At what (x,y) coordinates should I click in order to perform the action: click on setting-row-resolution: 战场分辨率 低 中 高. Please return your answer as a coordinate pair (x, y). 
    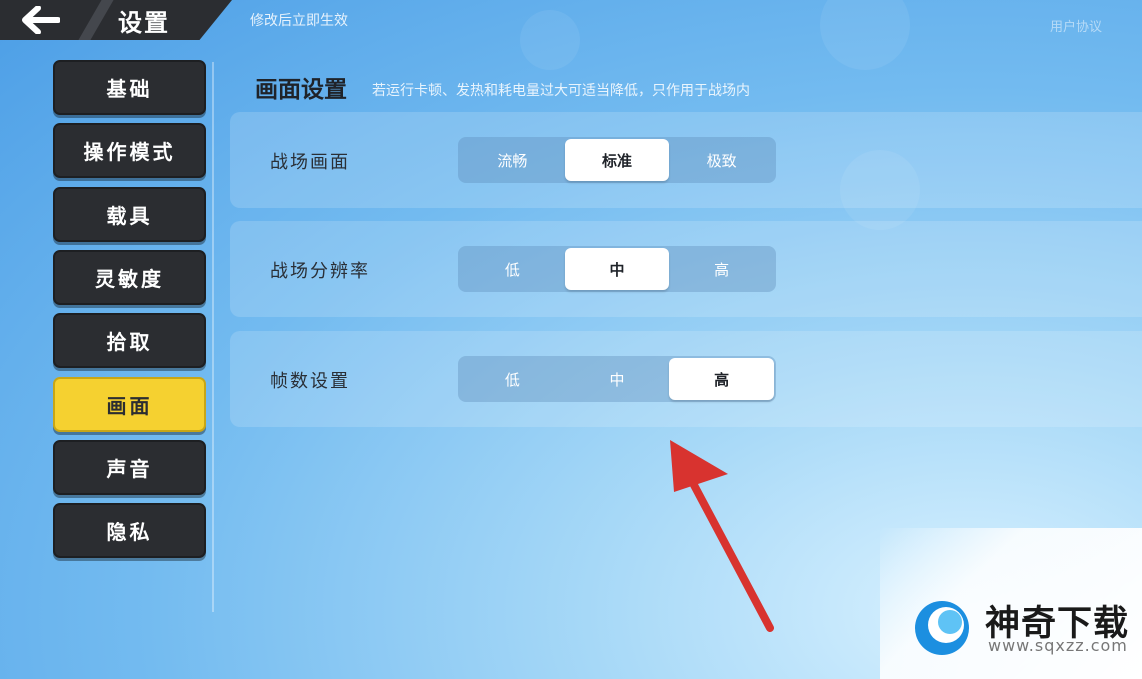
    Looking at the image, I should click on (686, 269).